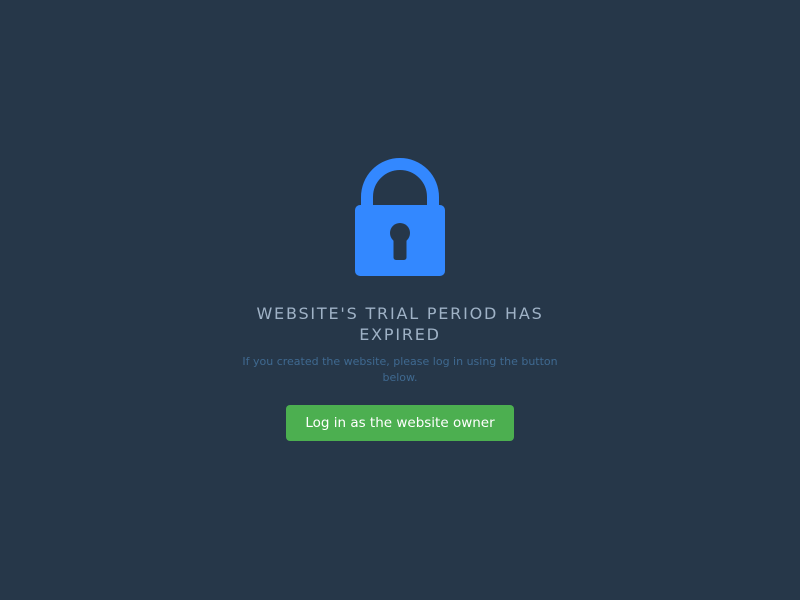 The image size is (800, 600). Describe the element at coordinates (400, 324) in the screenshot. I see `page-title: WEBSITE'S TRIAL PERIOD HAS EXPIRED` at that location.